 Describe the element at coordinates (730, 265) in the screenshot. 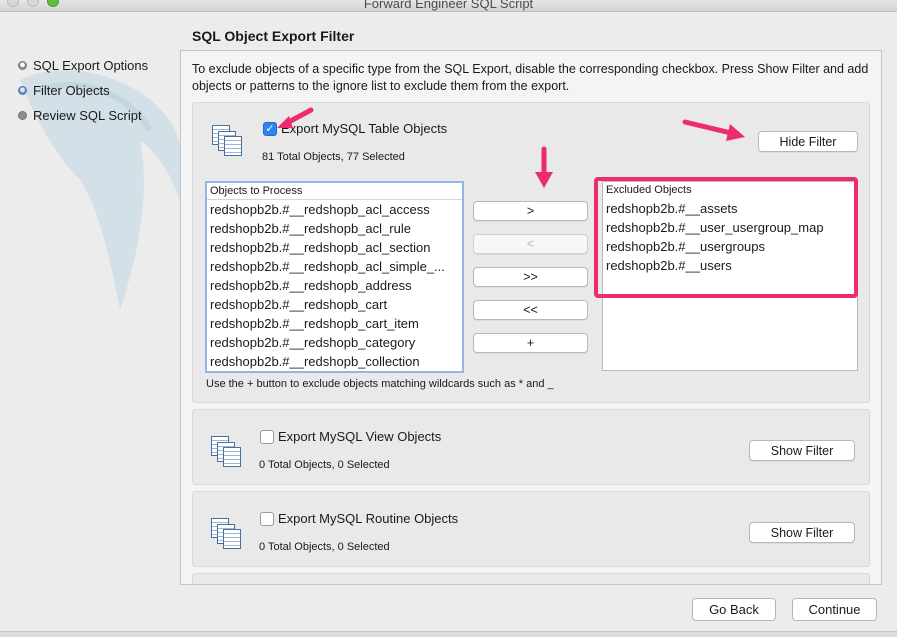

I see `list-item: redshopb2b.#__users` at that location.